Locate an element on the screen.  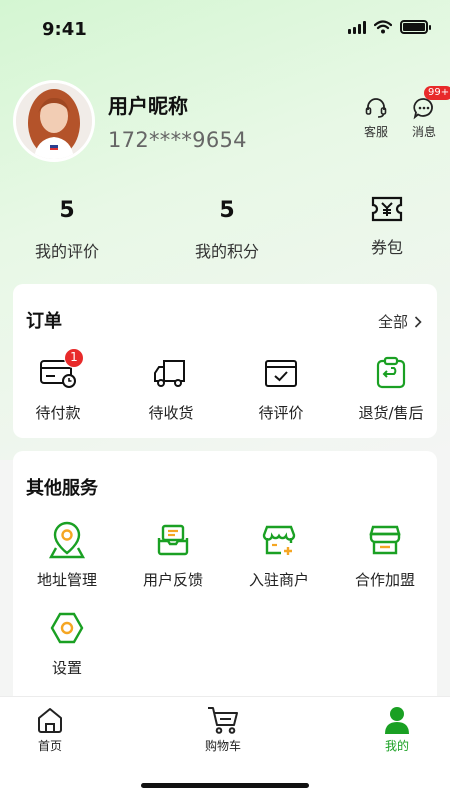
order-pending-receipt: 待收货 is located at coordinates (171, 387).